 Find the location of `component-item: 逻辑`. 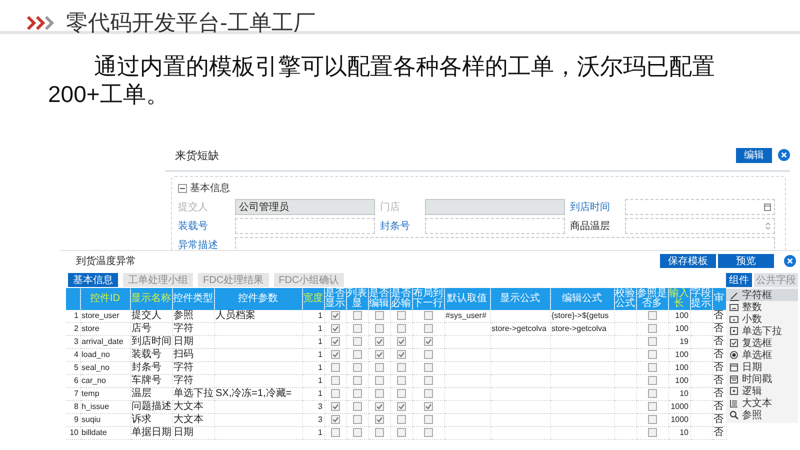

component-item: 逻辑 is located at coordinates (762, 391).